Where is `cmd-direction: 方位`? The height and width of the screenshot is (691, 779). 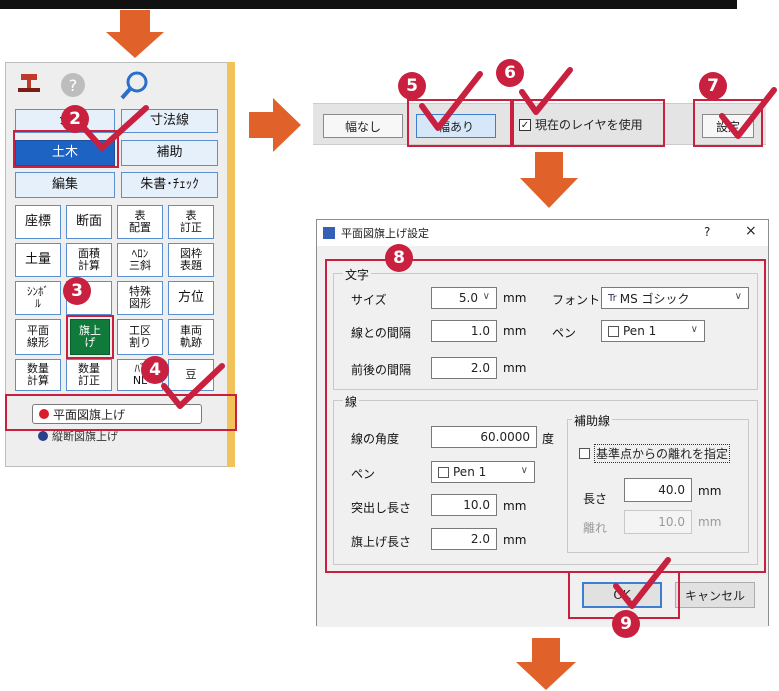
cmd-direction: 方位 is located at coordinates (191, 298).